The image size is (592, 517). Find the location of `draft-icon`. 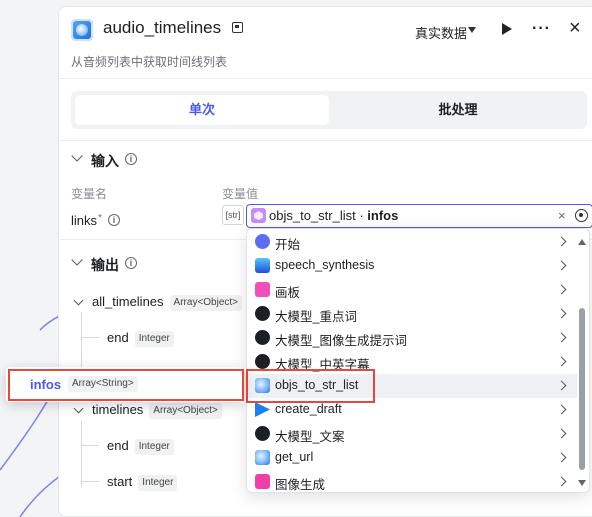

draft-icon is located at coordinates (262, 409).